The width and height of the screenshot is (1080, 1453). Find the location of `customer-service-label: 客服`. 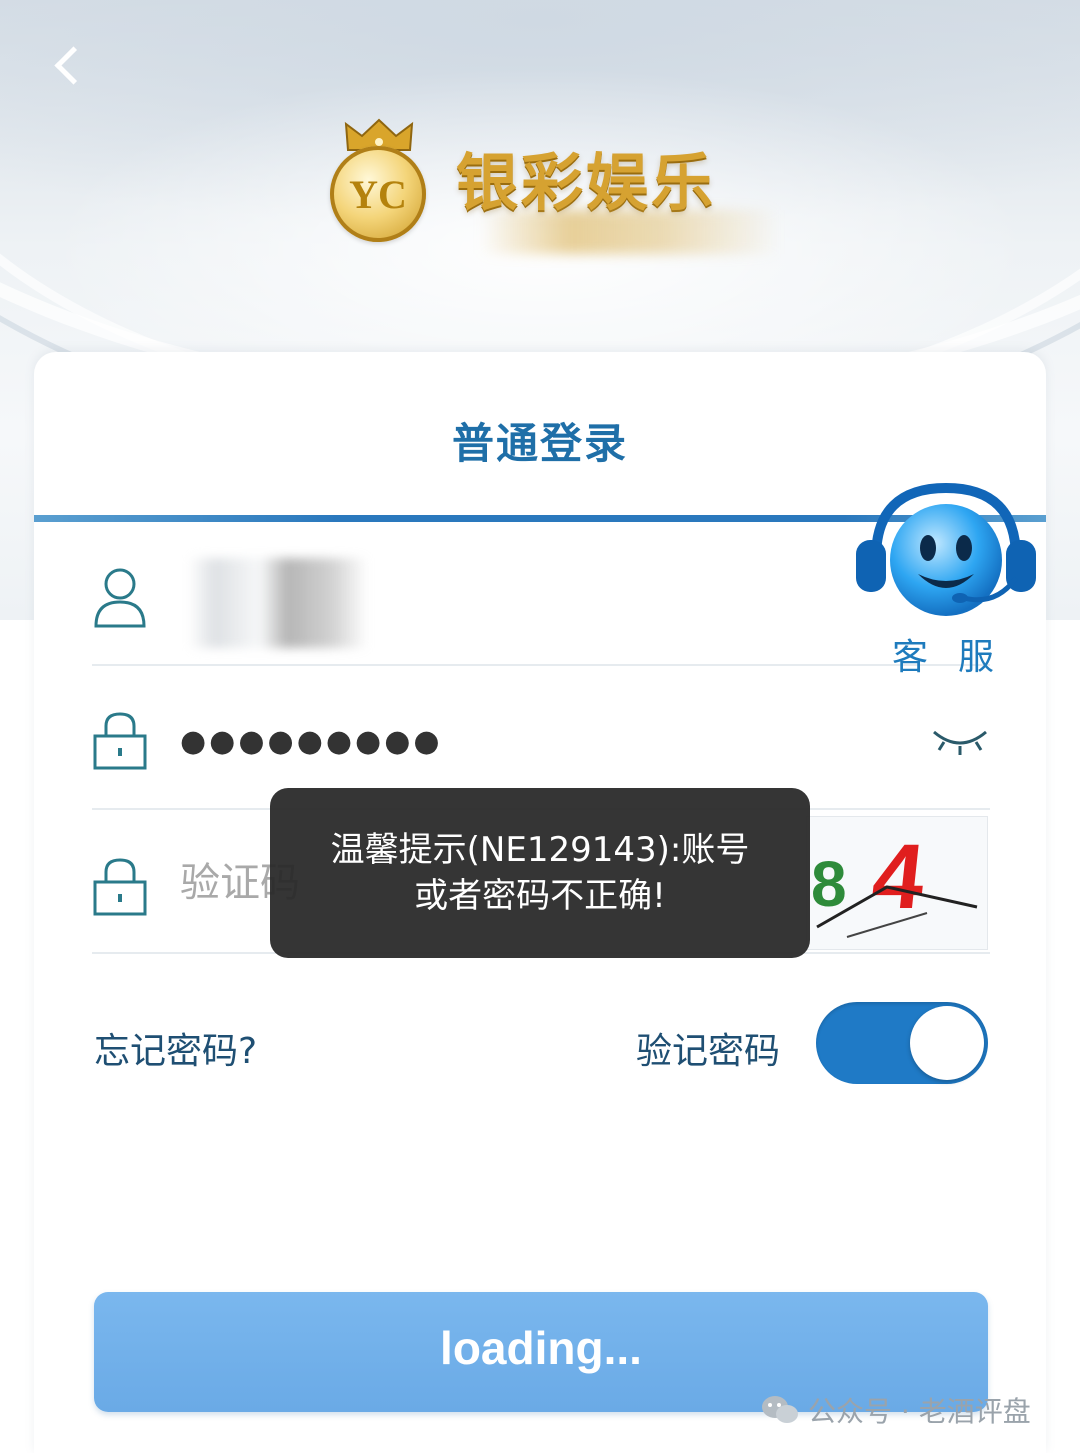

customer-service-label: 客服 is located at coordinates (958, 657).